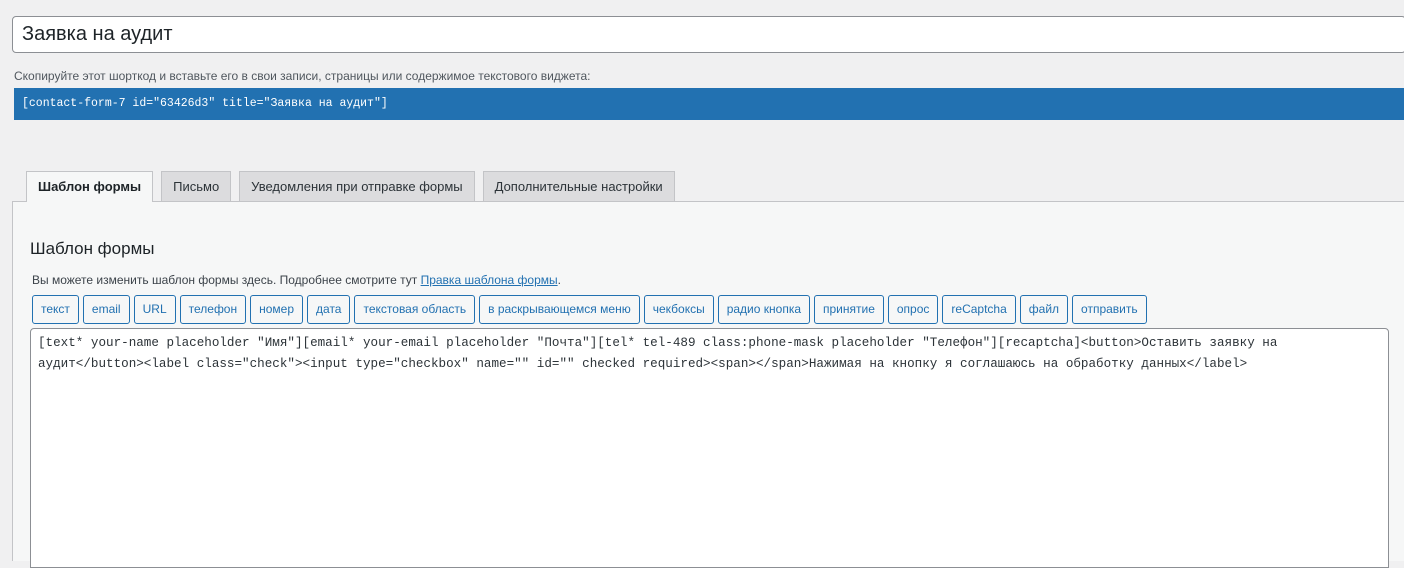 This screenshot has width=1404, height=568. Describe the element at coordinates (55, 309) in the screenshot. I see `tag-button-text: текст` at that location.